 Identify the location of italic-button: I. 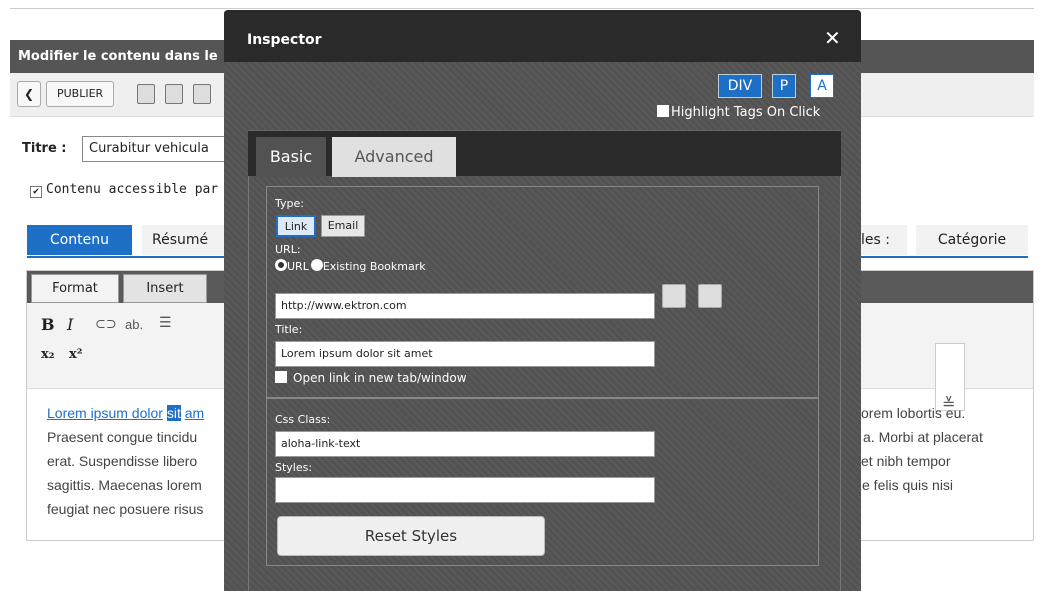
(70, 324).